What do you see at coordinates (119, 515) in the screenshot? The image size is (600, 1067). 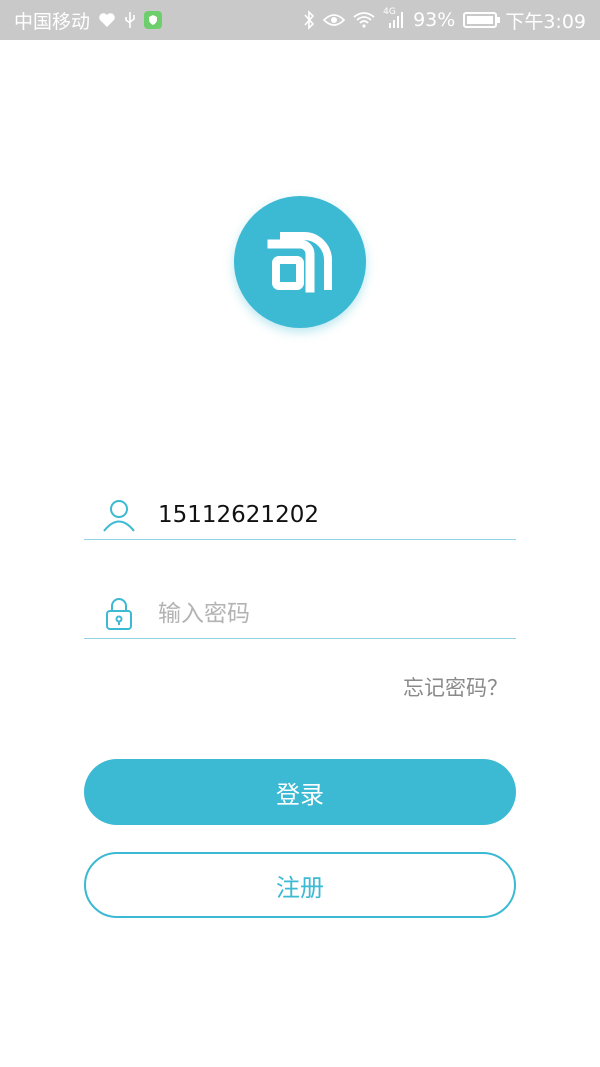 I see `user-icon` at bounding box center [119, 515].